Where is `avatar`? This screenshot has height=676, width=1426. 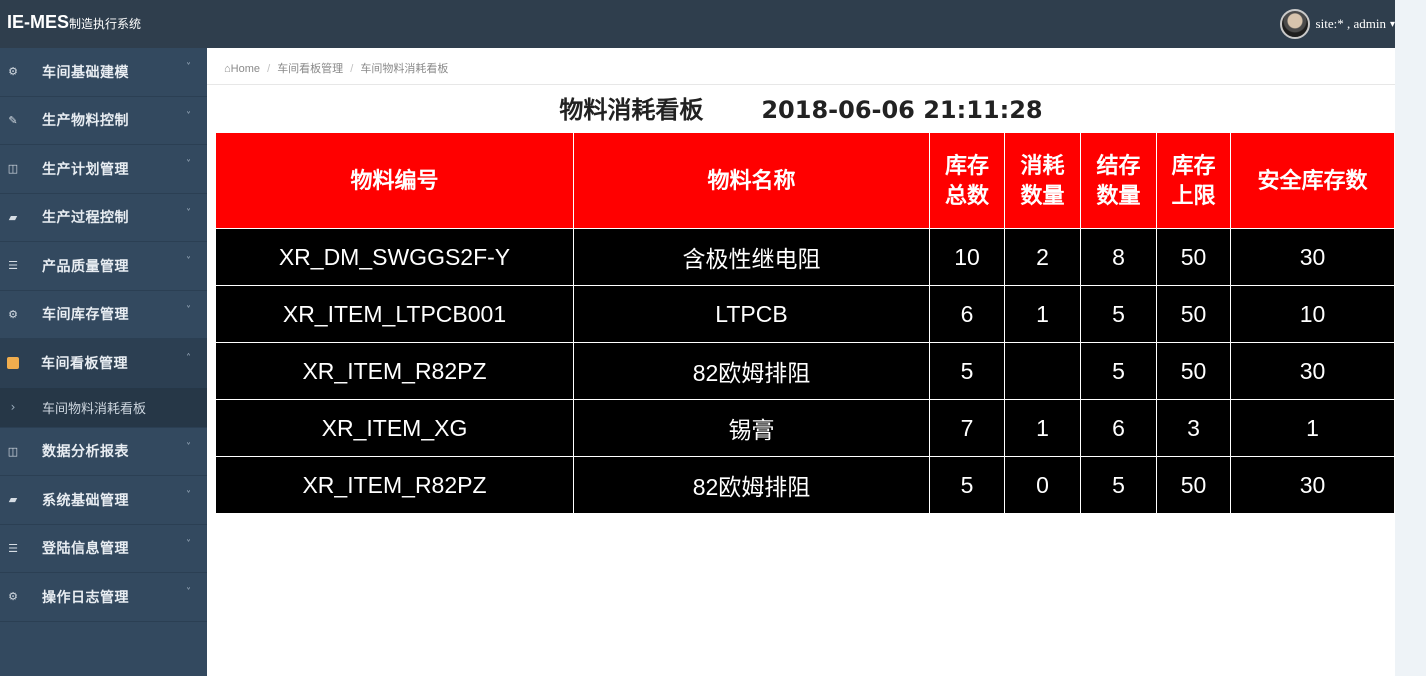 avatar is located at coordinates (1294, 24).